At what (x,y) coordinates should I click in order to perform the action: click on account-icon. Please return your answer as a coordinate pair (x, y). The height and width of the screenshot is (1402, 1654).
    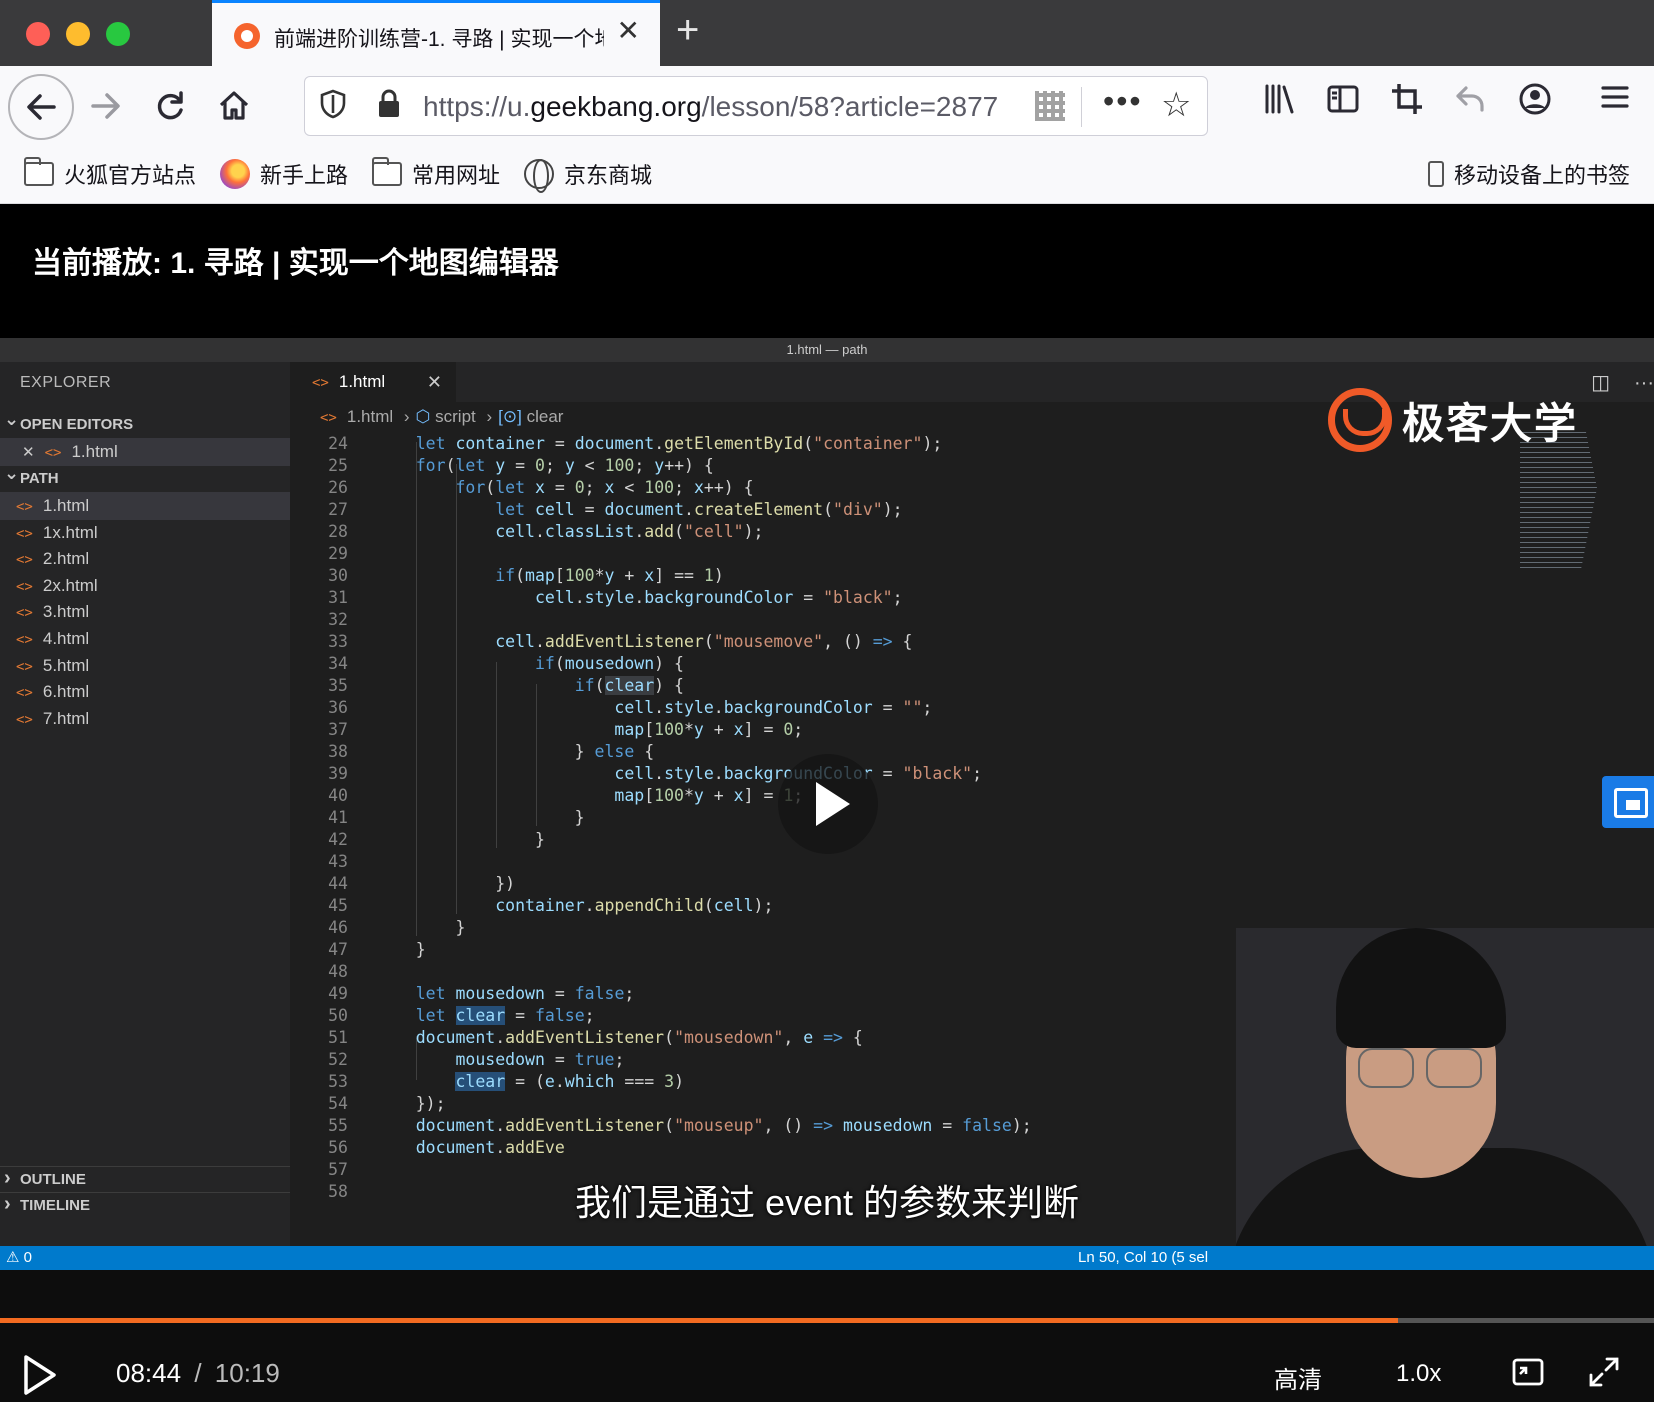
    Looking at the image, I should click on (1535, 103).